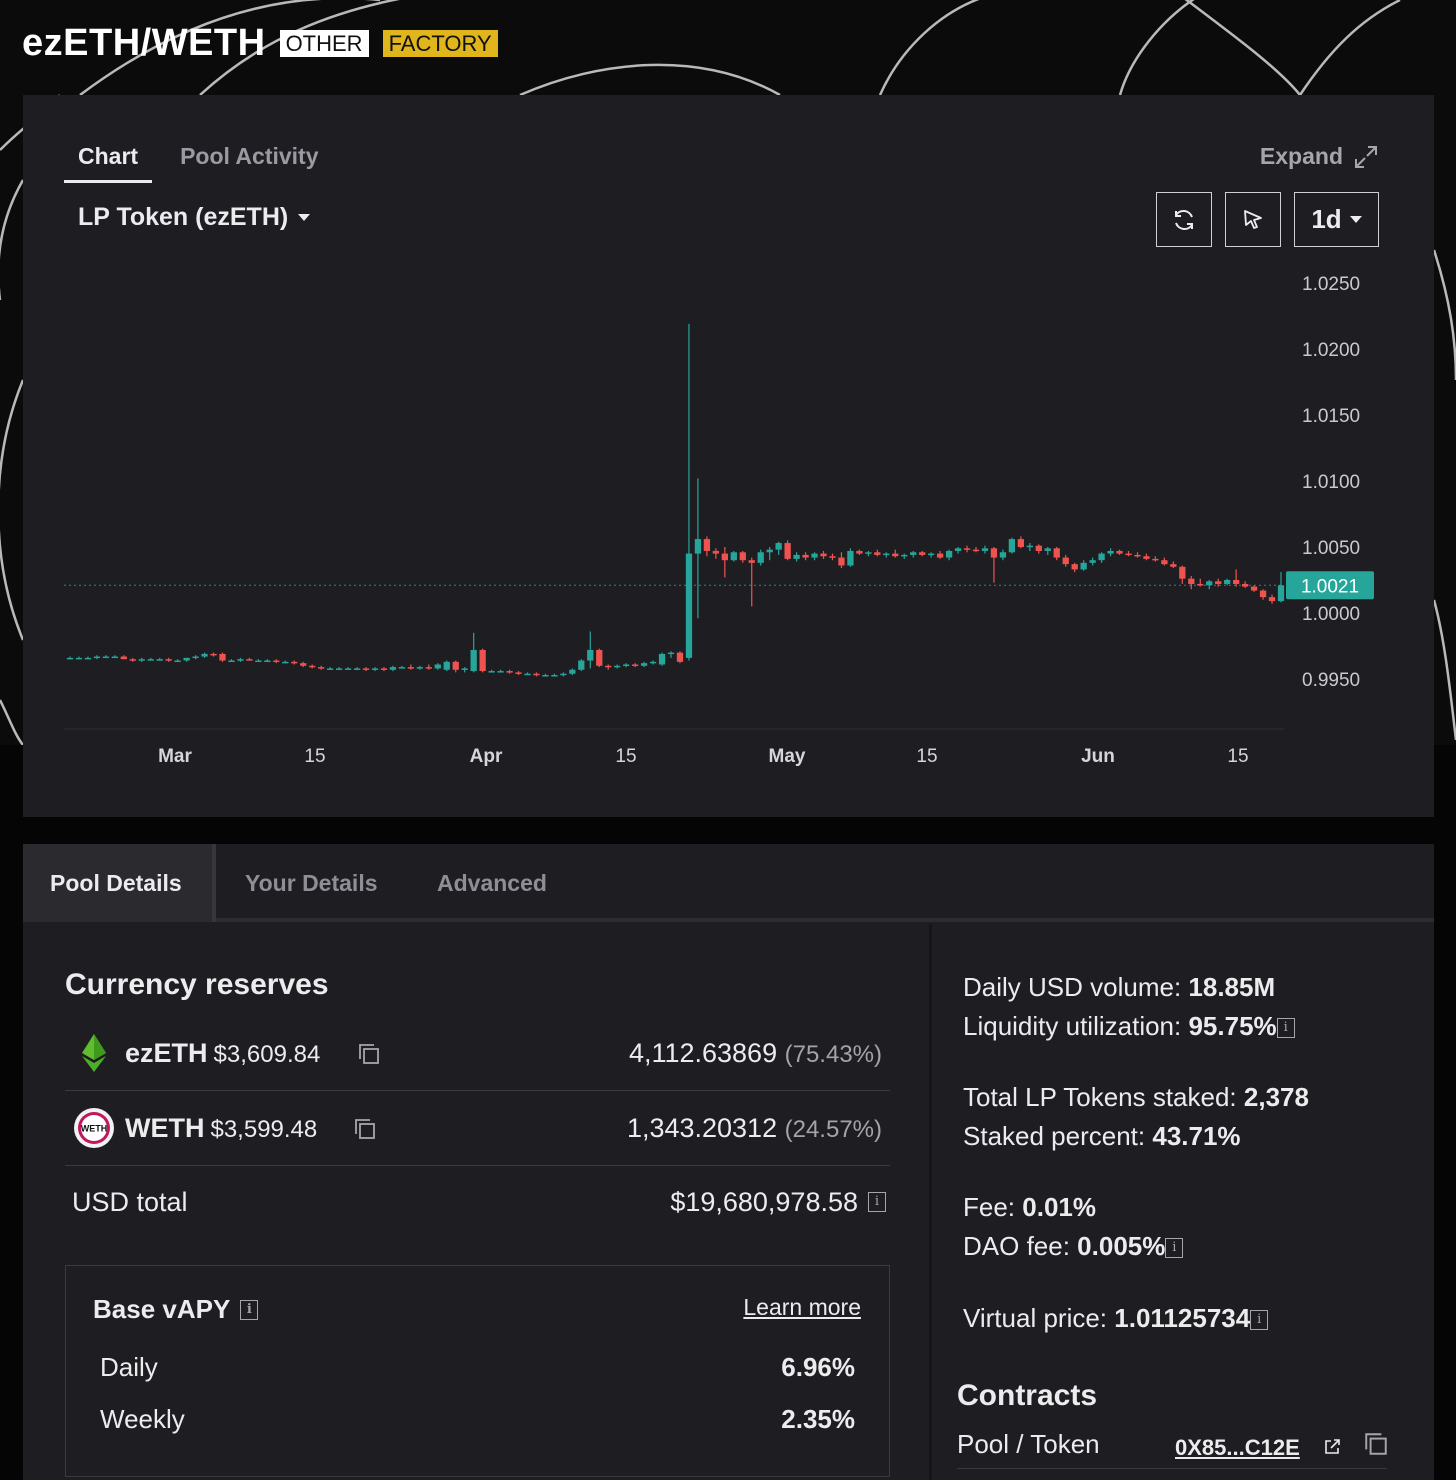 This screenshot has width=1456, height=1480. I want to click on stat-label: Total LP Tokens staked:, so click(1100, 1097).